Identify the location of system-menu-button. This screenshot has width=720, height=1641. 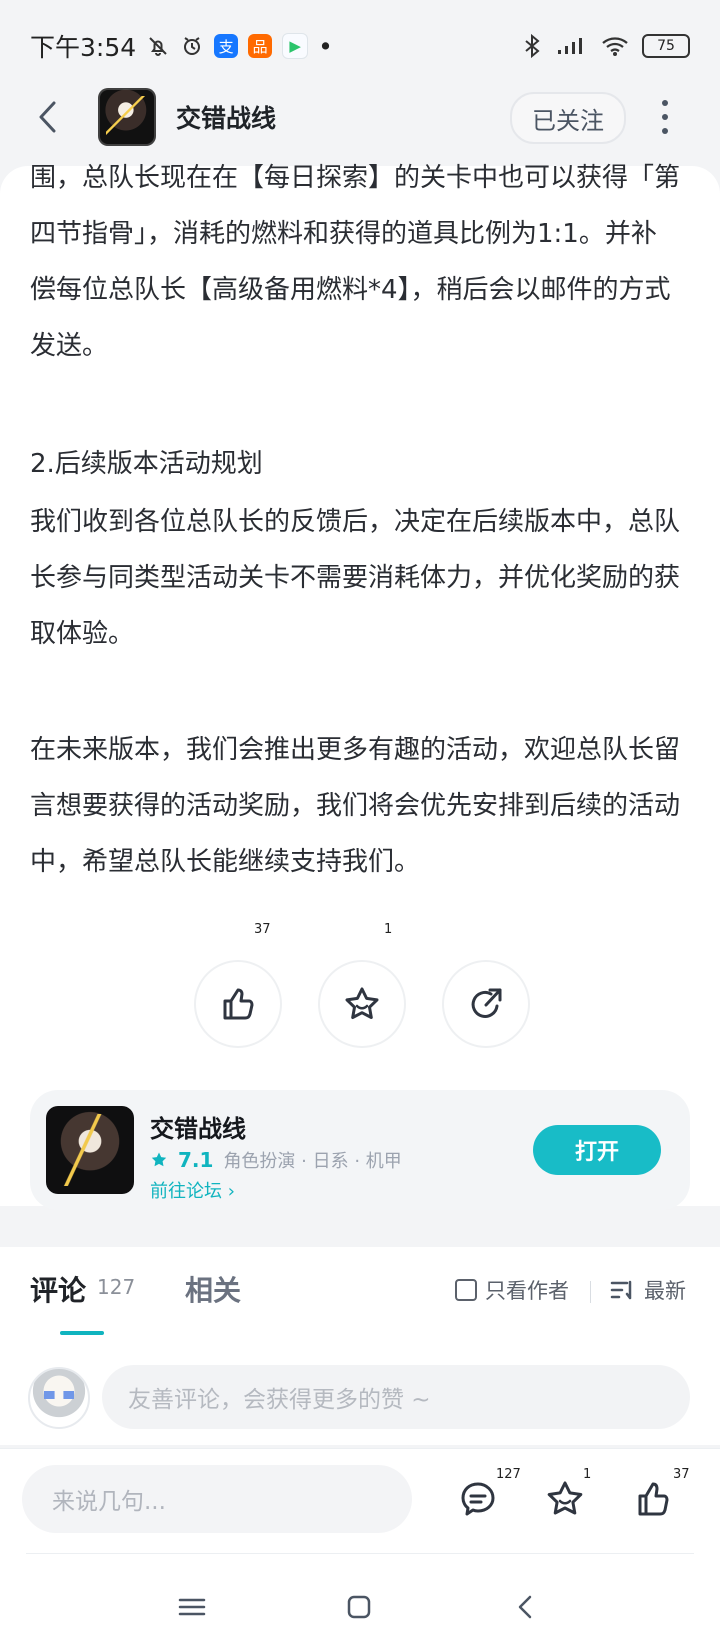
(192, 1607).